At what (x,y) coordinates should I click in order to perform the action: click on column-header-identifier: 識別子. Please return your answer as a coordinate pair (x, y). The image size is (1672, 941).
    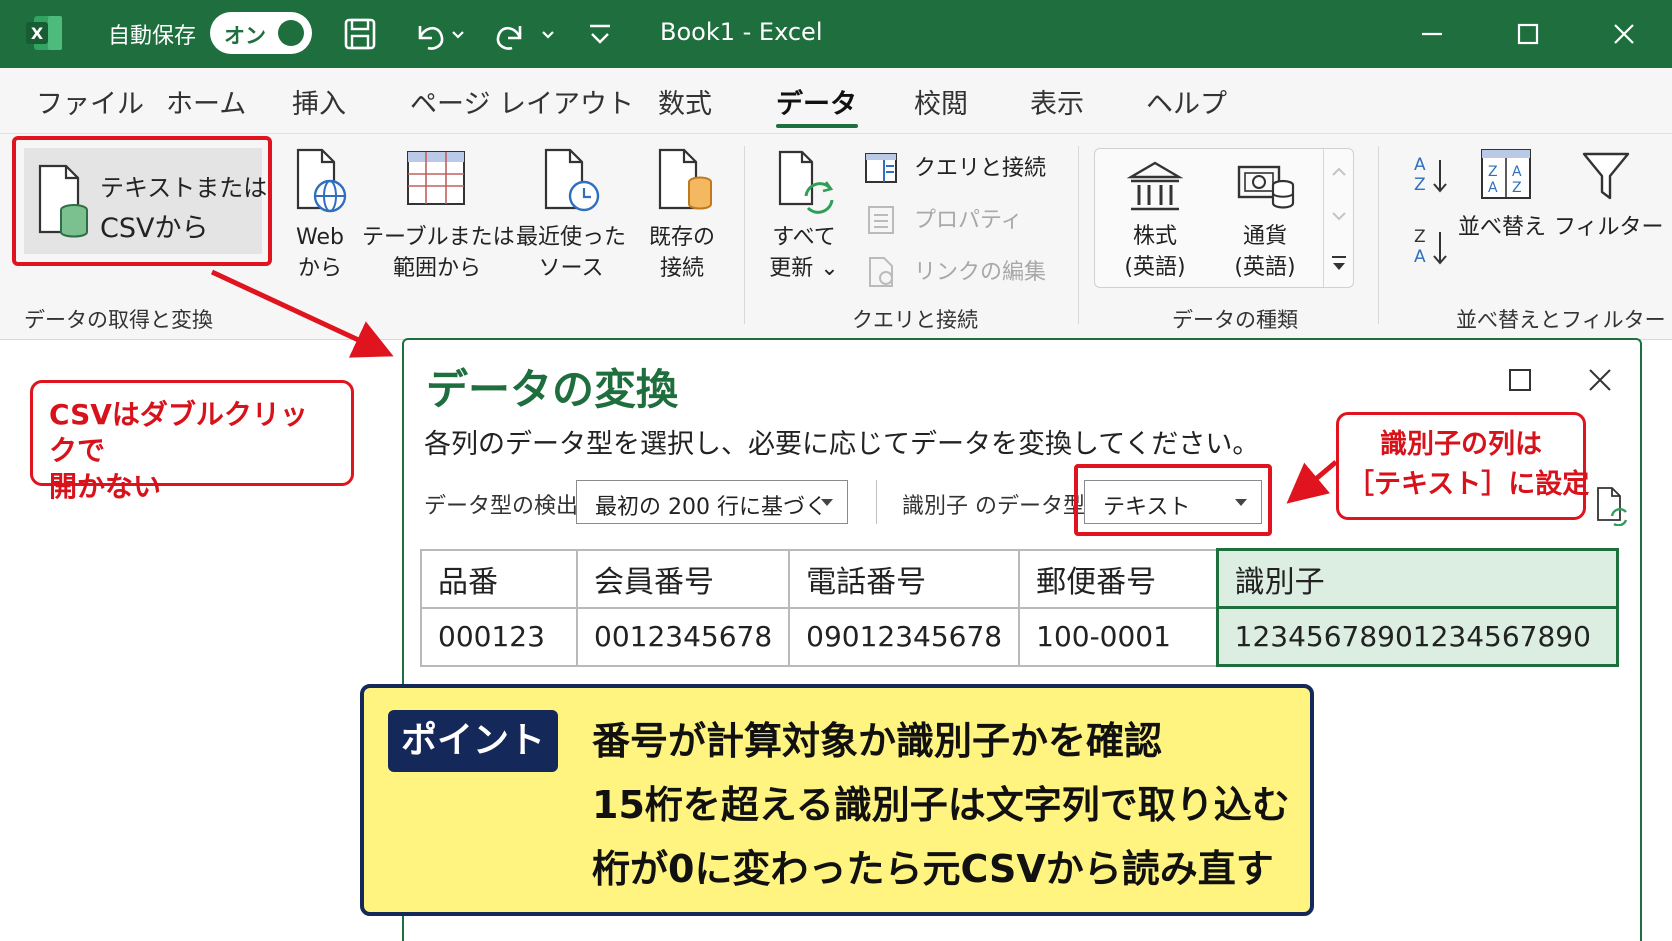
    Looking at the image, I should click on (1417, 578).